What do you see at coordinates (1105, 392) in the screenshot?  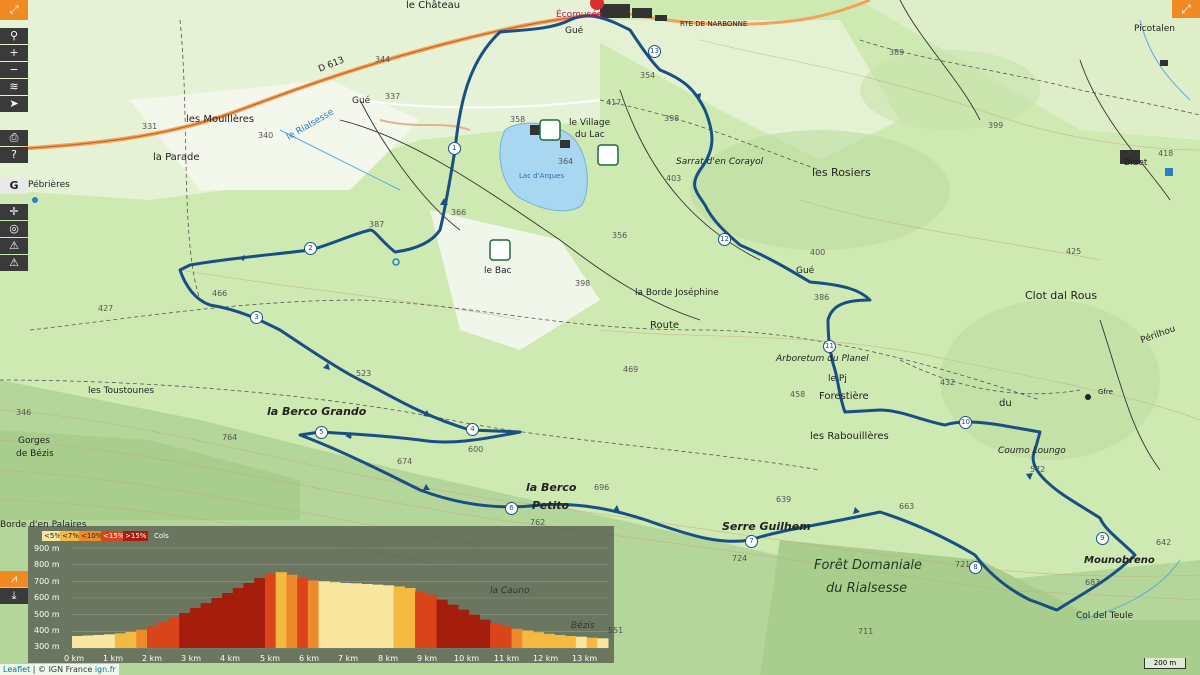 I see `place-gfre: Gfre` at bounding box center [1105, 392].